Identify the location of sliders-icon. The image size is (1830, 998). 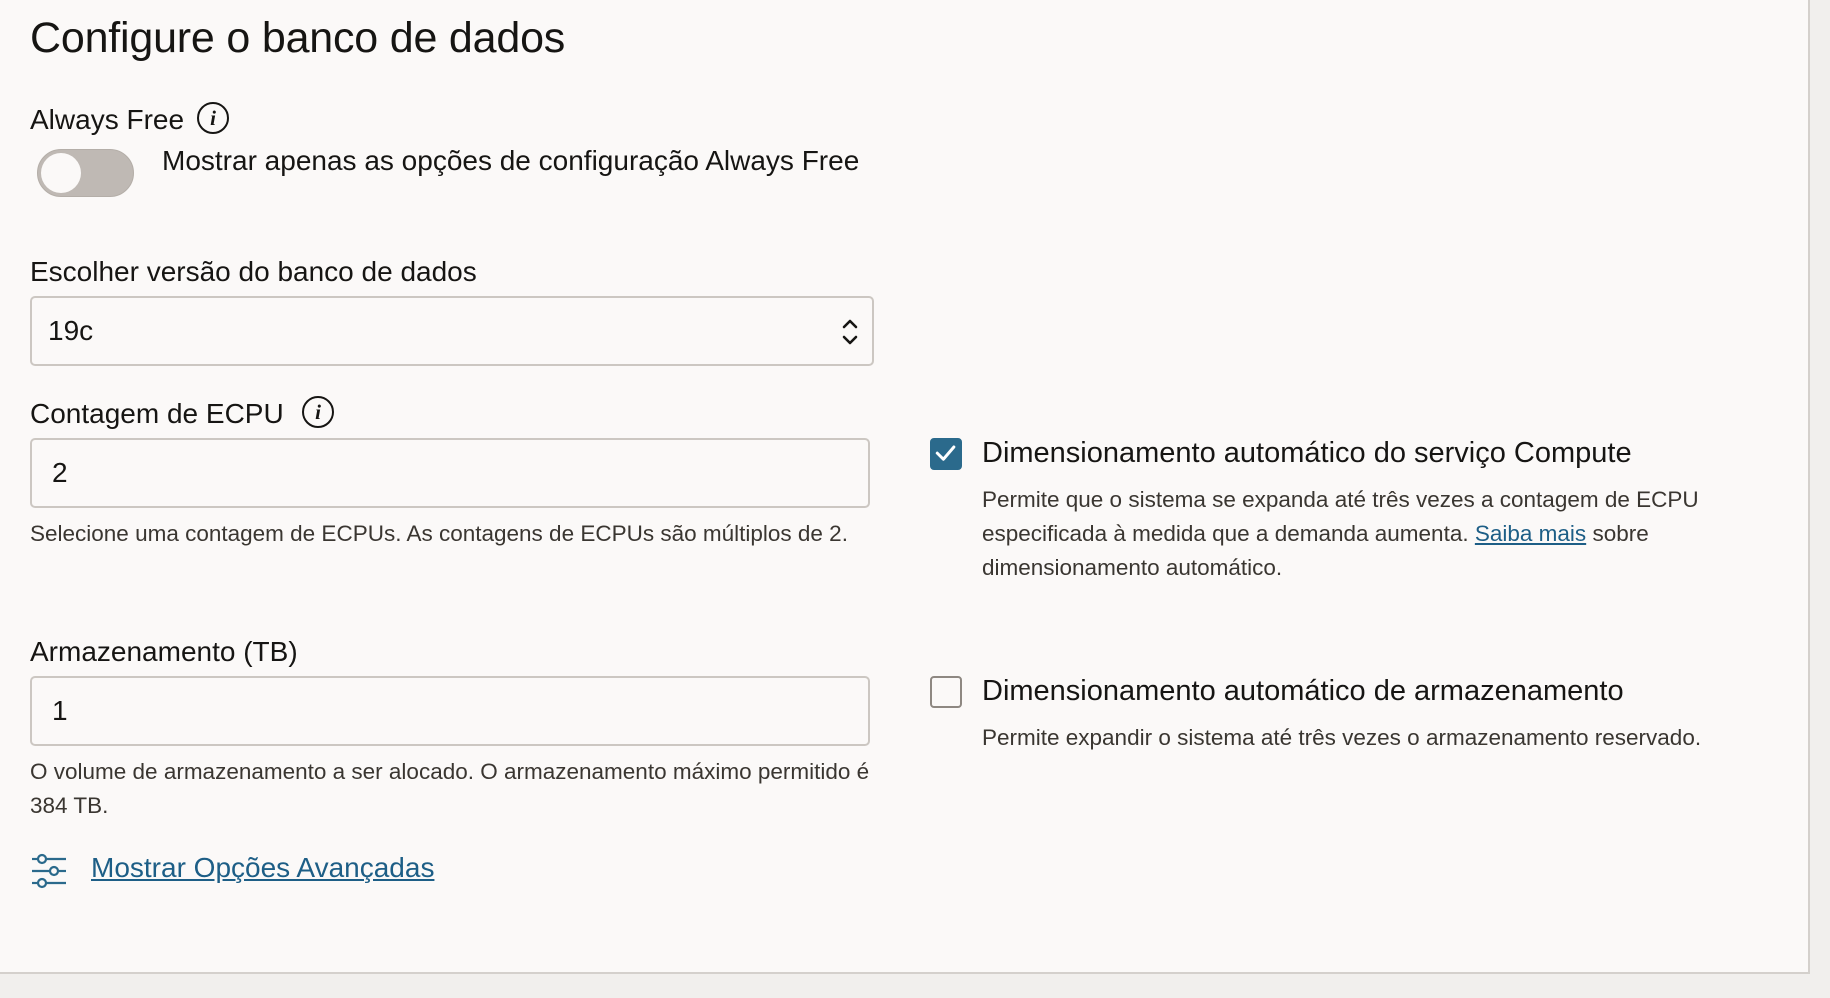
(49, 871).